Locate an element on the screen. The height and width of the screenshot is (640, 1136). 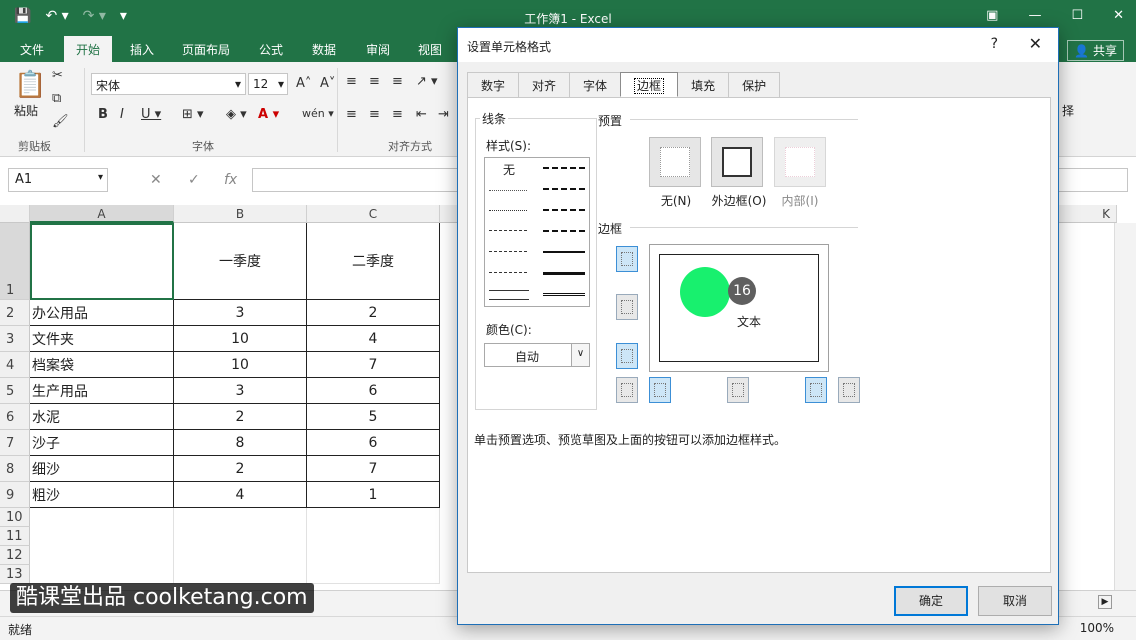
row-header: 6 is located at coordinates (15, 417).